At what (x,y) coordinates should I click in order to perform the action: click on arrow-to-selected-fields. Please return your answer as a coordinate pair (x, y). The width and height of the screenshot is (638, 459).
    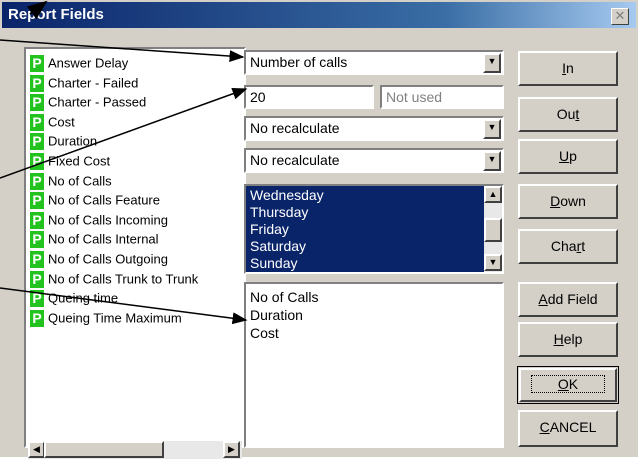
    Looking at the image, I should click on (124, 306).